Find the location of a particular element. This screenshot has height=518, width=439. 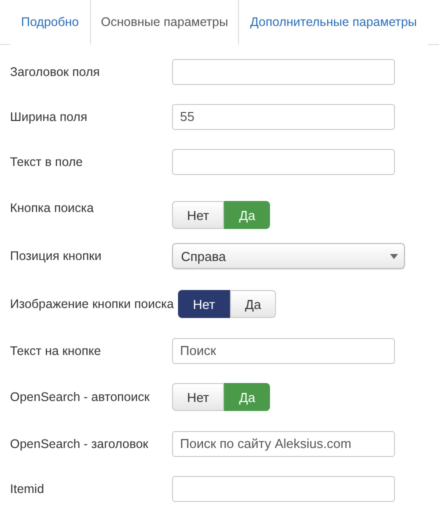

field-label: Позиция кнопки is located at coordinates (56, 256).